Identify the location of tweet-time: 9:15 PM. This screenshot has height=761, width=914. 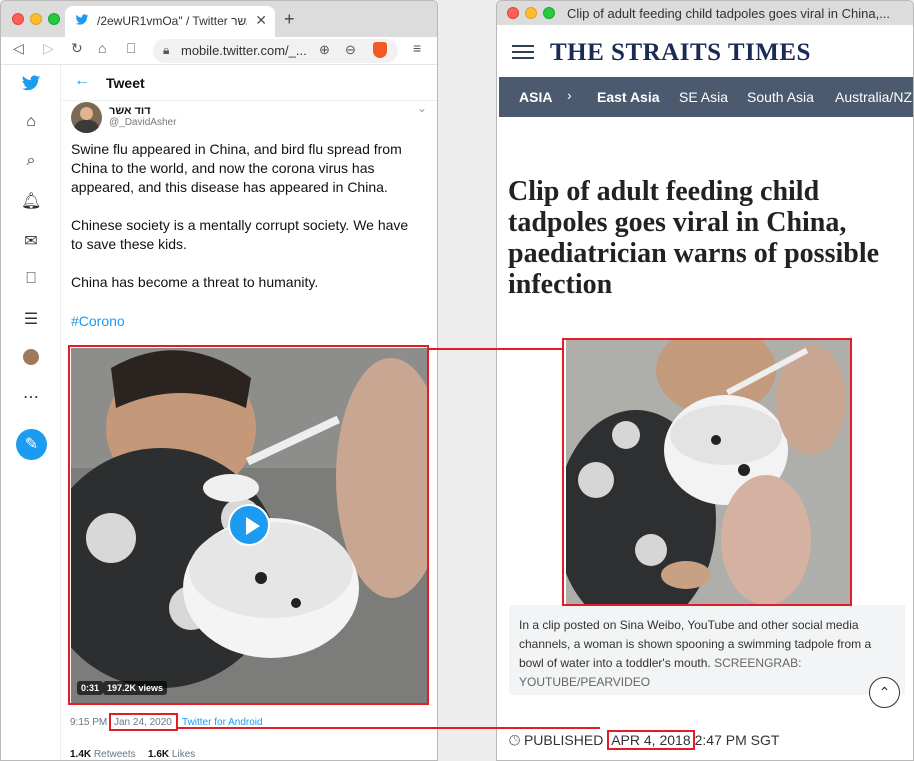
(89, 722).